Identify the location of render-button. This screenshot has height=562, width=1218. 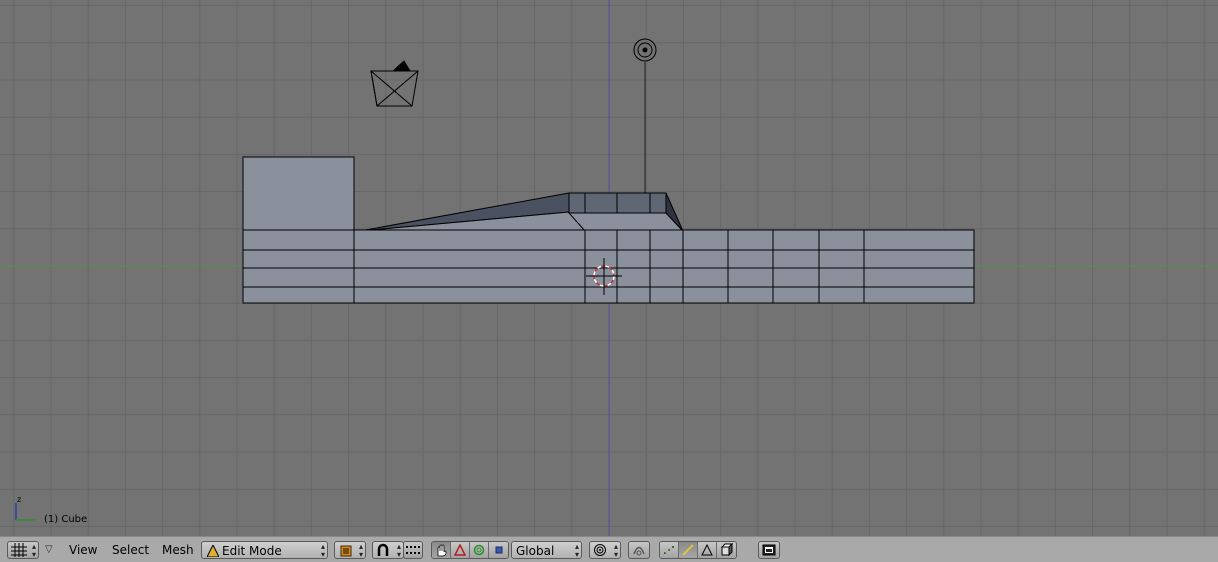
(769, 550).